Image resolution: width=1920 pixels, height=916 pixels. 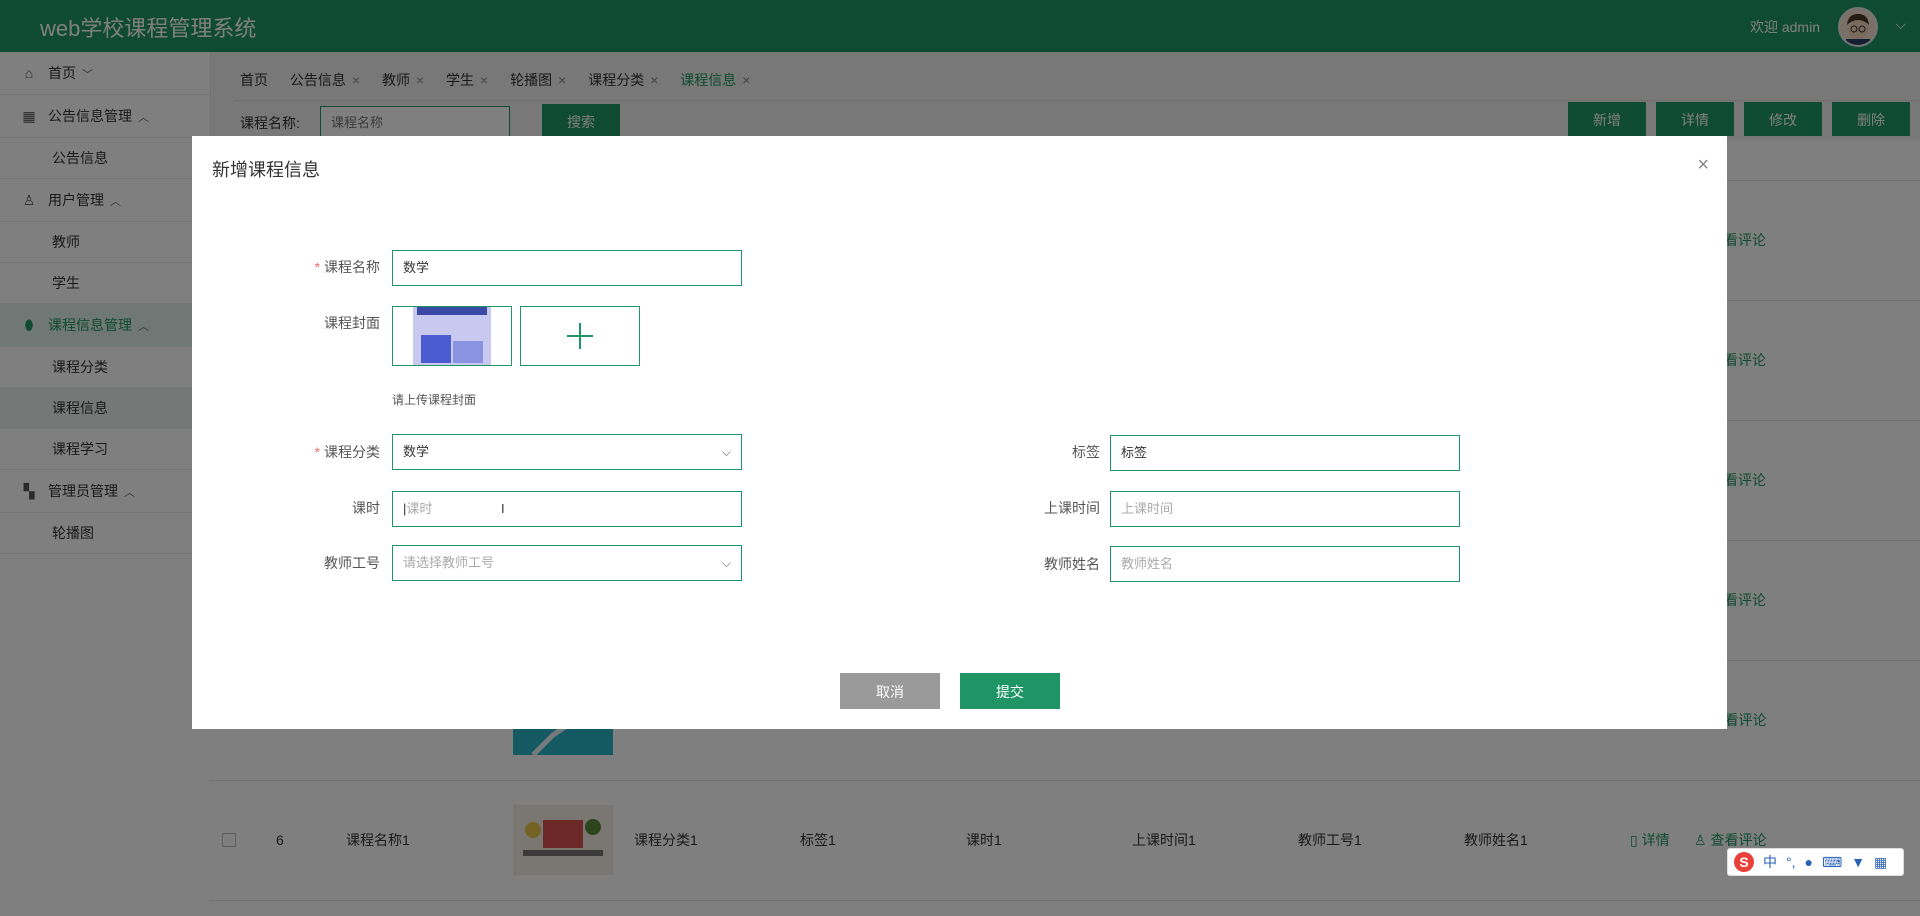 What do you see at coordinates (352, 452) in the screenshot?
I see `label-text: 课程分类` at bounding box center [352, 452].